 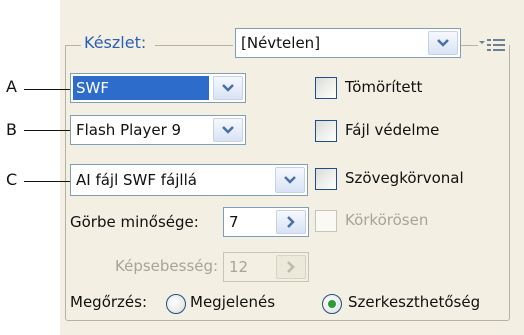 What do you see at coordinates (47, 130) in the screenshot?
I see `callout-b-leader` at bounding box center [47, 130].